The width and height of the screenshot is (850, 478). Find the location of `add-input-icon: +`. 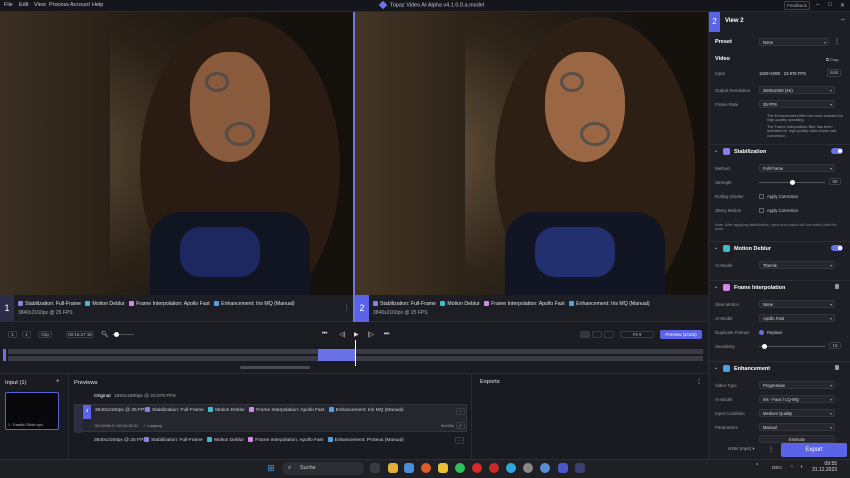

add-input-icon: + is located at coordinates (58, 382).